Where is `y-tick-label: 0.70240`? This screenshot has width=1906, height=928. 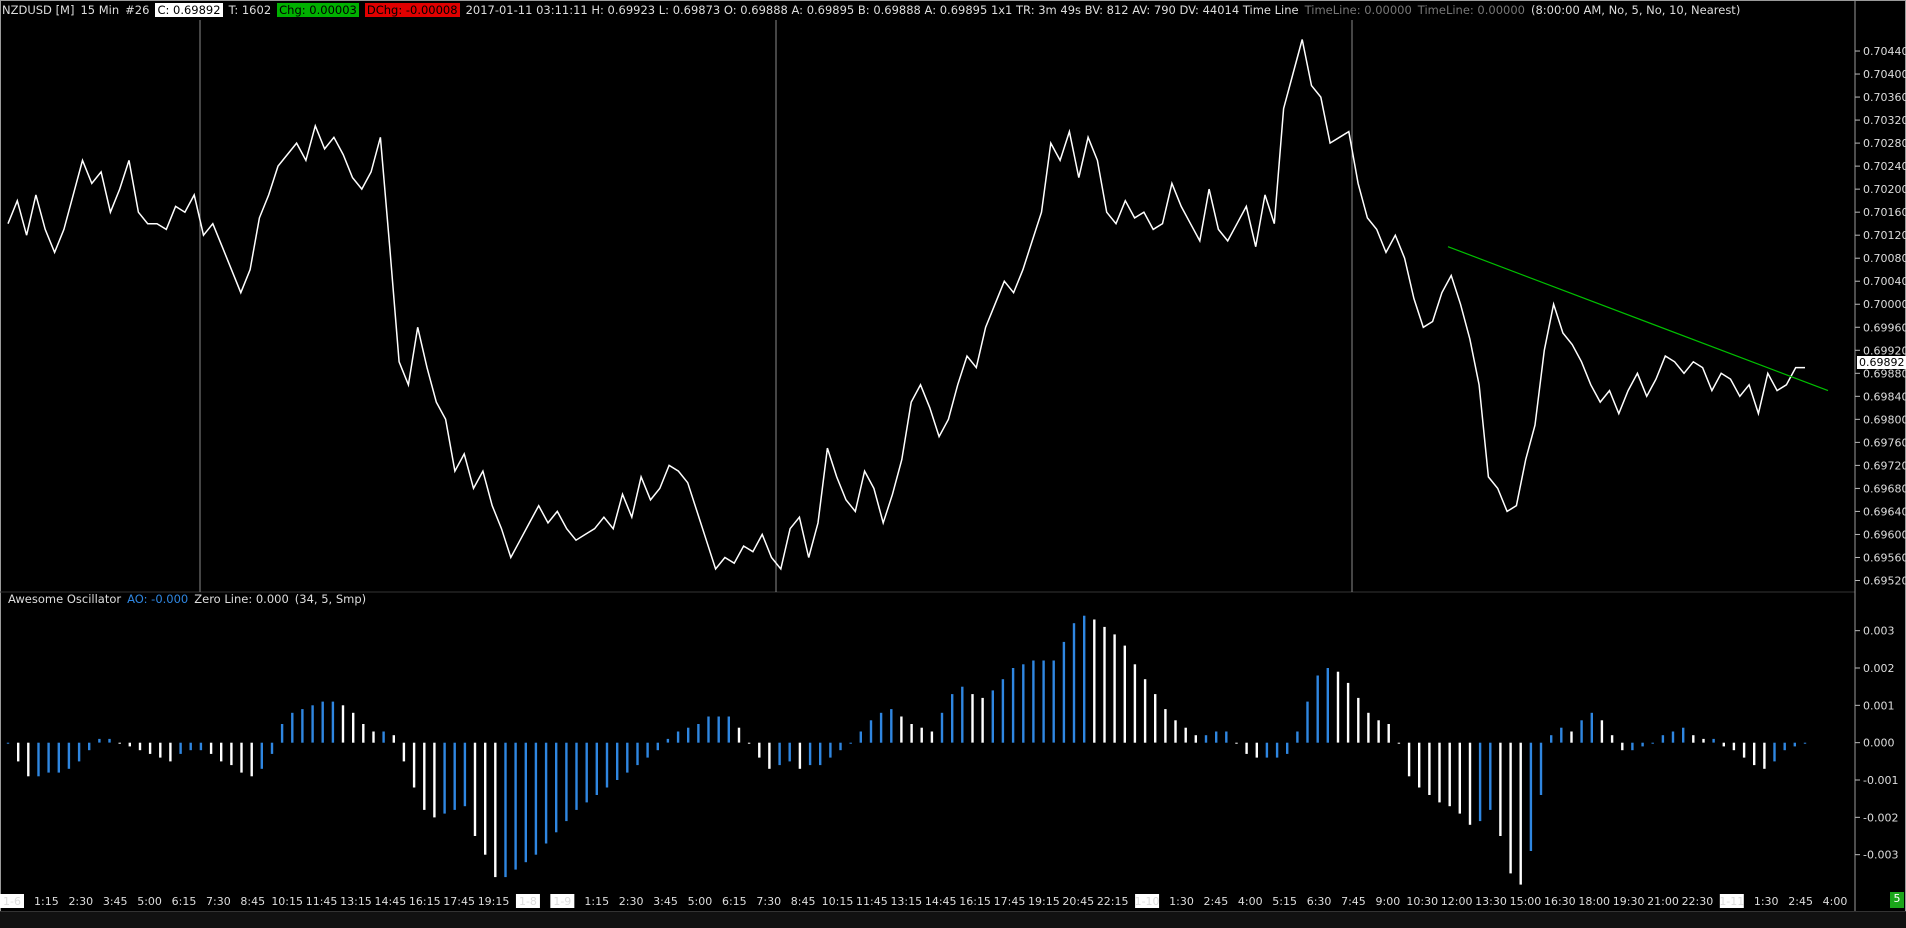 y-tick-label: 0.70240 is located at coordinates (1884, 166).